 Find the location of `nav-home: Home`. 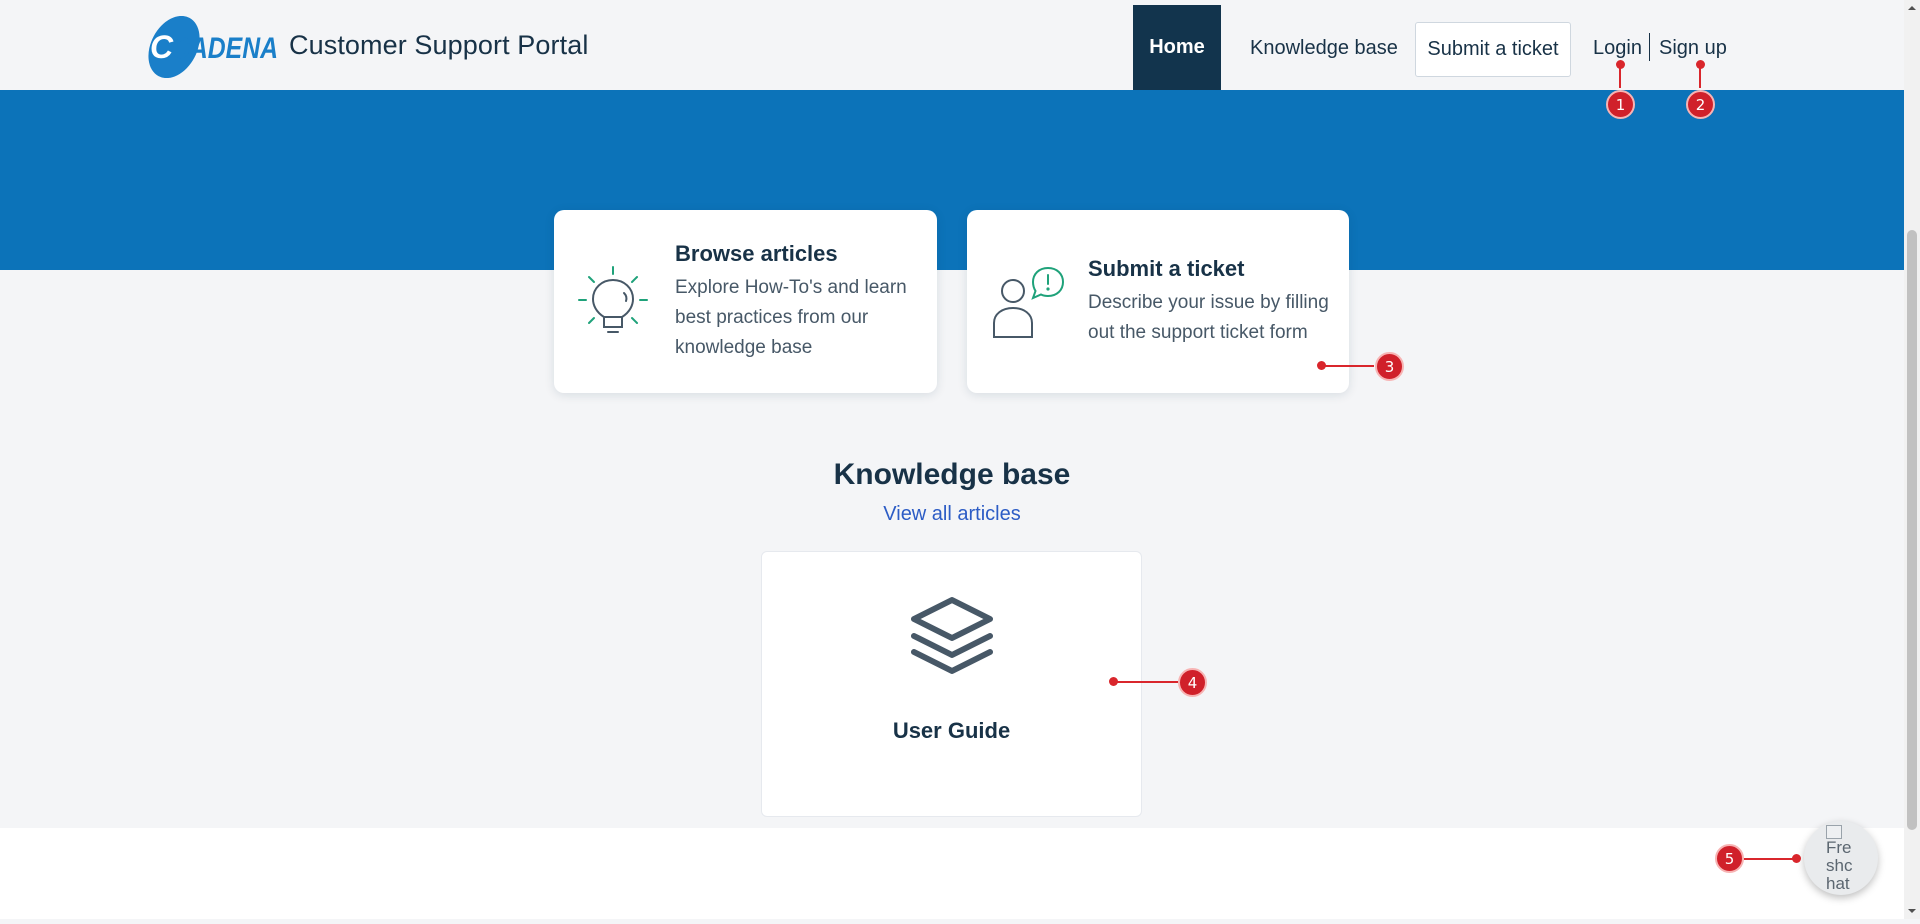

nav-home: Home is located at coordinates (1177, 47).